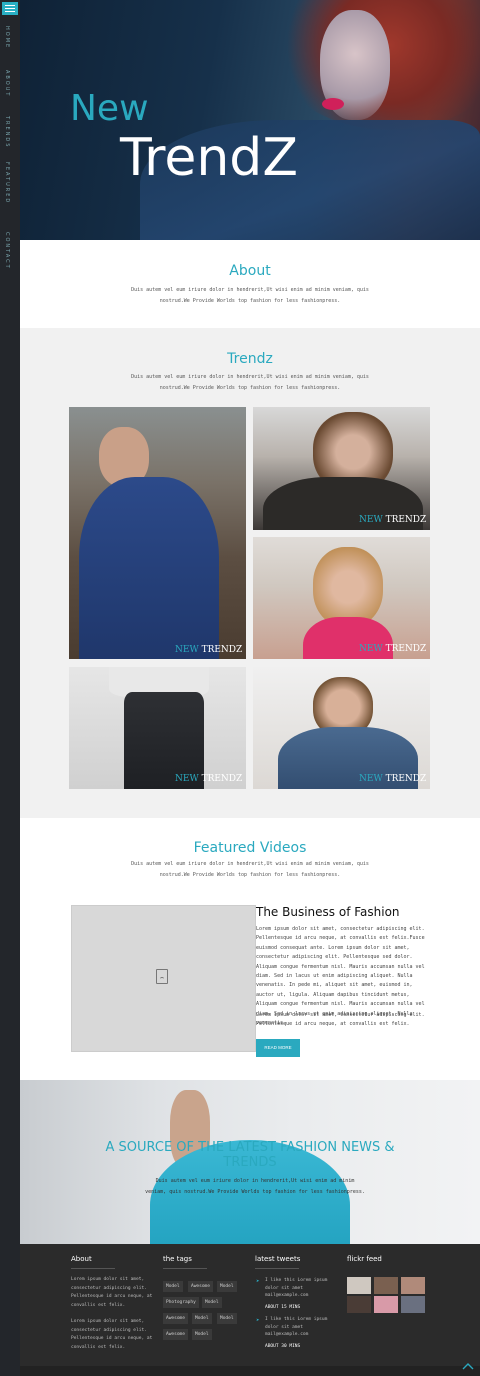 This screenshot has width=480, height=1376. What do you see at coordinates (109, 108) in the screenshot?
I see `hero-title-new: New` at bounding box center [109, 108].